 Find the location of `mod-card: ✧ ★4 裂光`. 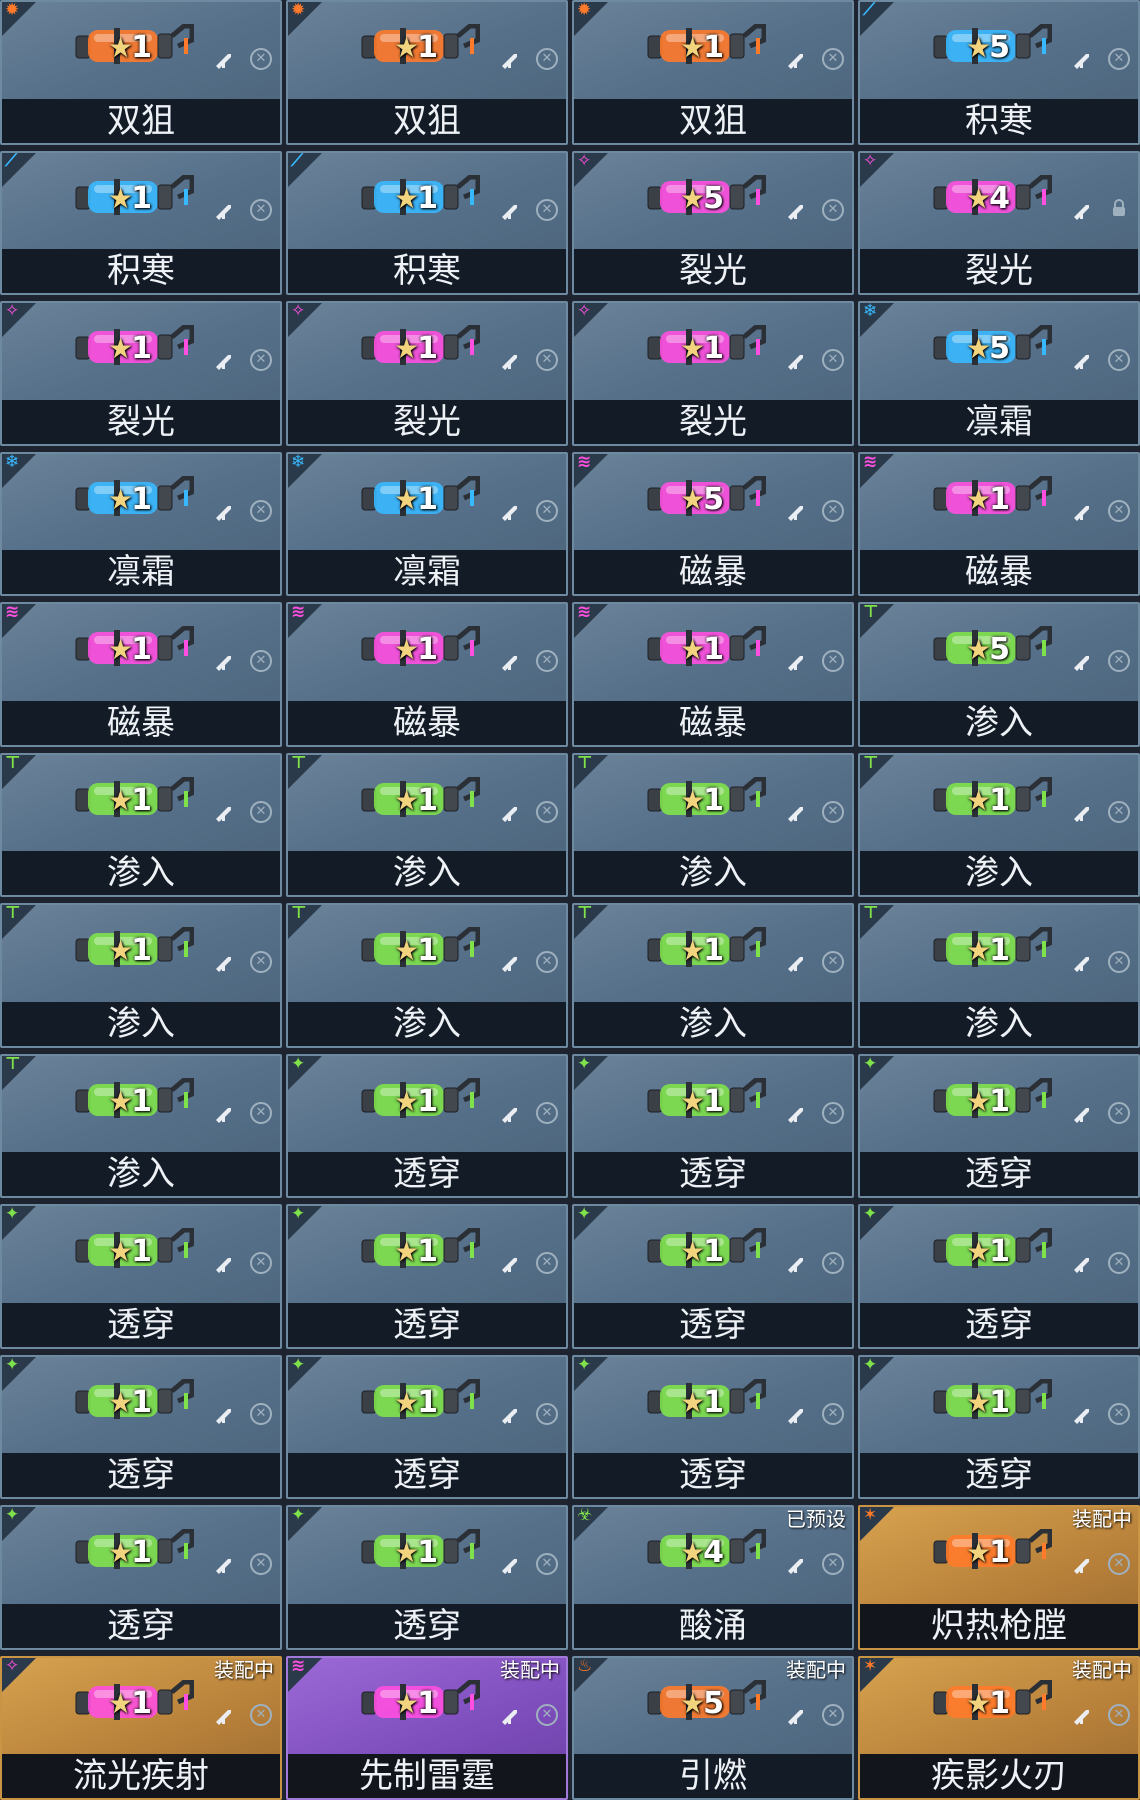

mod-card: ✧ ★4 裂光 is located at coordinates (999, 222).